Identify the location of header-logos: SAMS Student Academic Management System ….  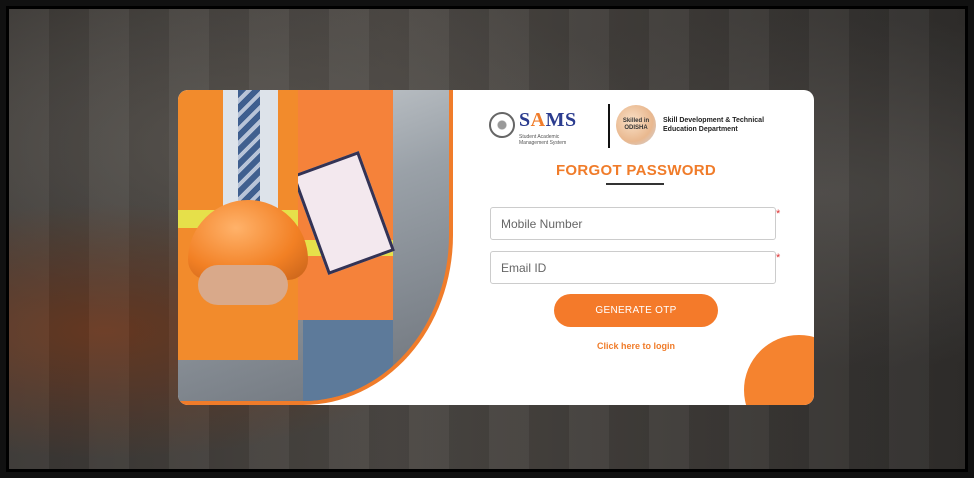
(639, 127).